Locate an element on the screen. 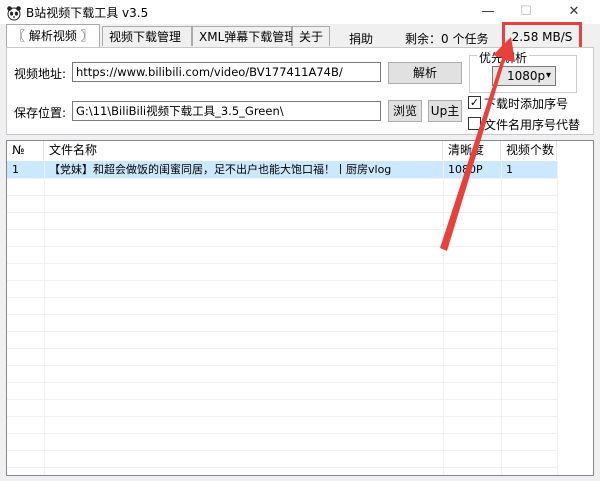 Image resolution: width=600 pixels, height=481 pixels. save-path-input: G:\11\BiliBili视频下载工具_3.5_Green\ is located at coordinates (226, 111).